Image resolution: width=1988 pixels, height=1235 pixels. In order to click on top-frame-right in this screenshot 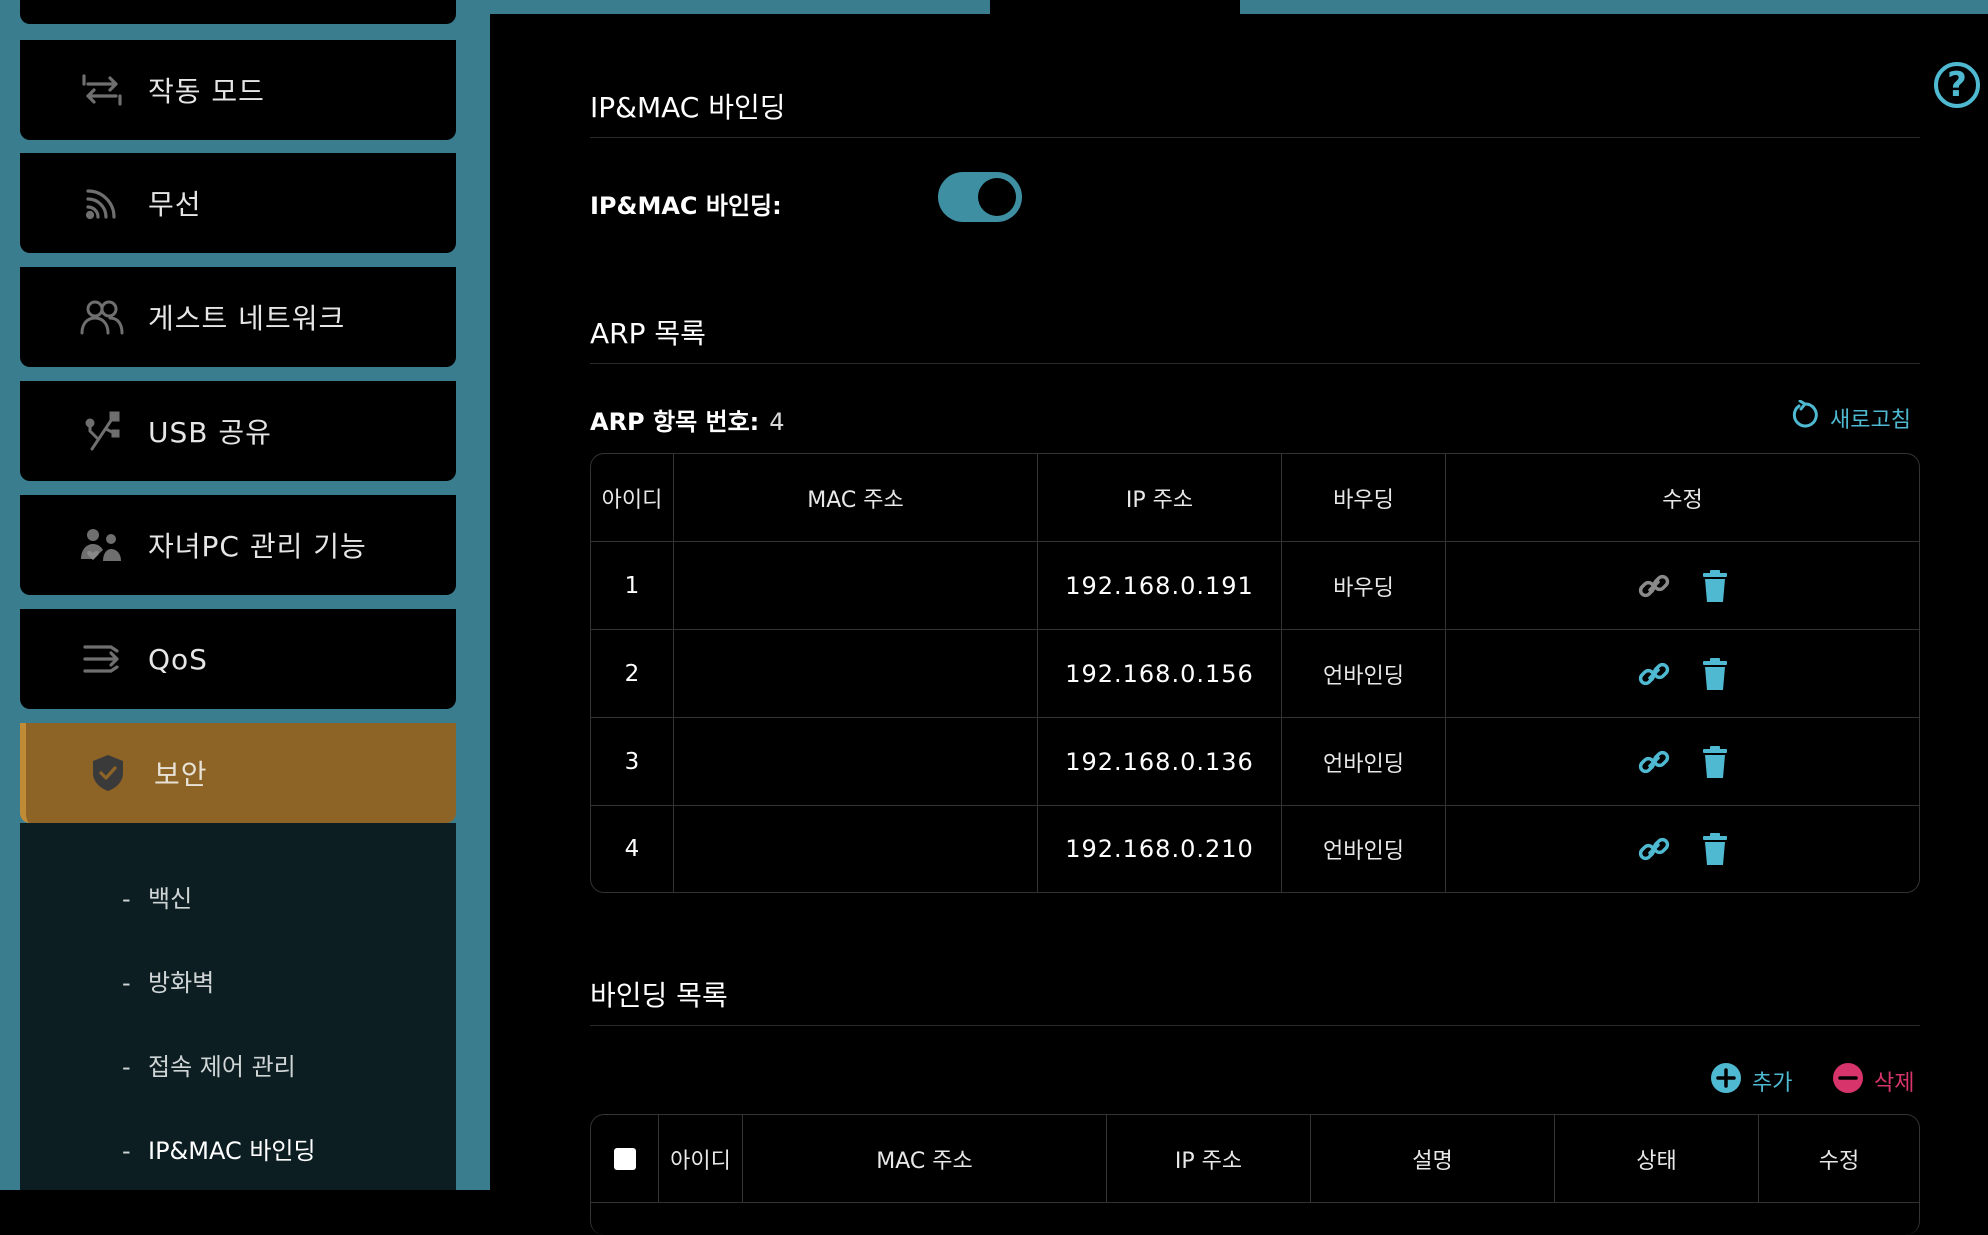, I will do `click(1614, 7)`.